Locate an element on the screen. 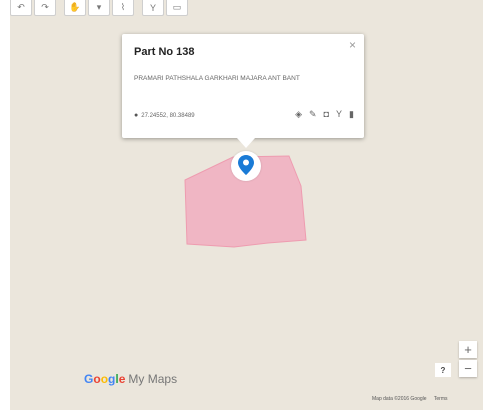 The image size is (493, 410). my-maps-text: My Maps is located at coordinates (153, 379).